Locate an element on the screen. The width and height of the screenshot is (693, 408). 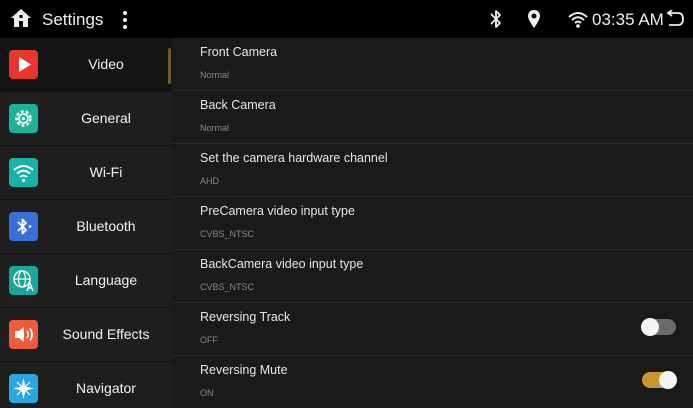
sidebar-item-label: Language is located at coordinates (106, 280).